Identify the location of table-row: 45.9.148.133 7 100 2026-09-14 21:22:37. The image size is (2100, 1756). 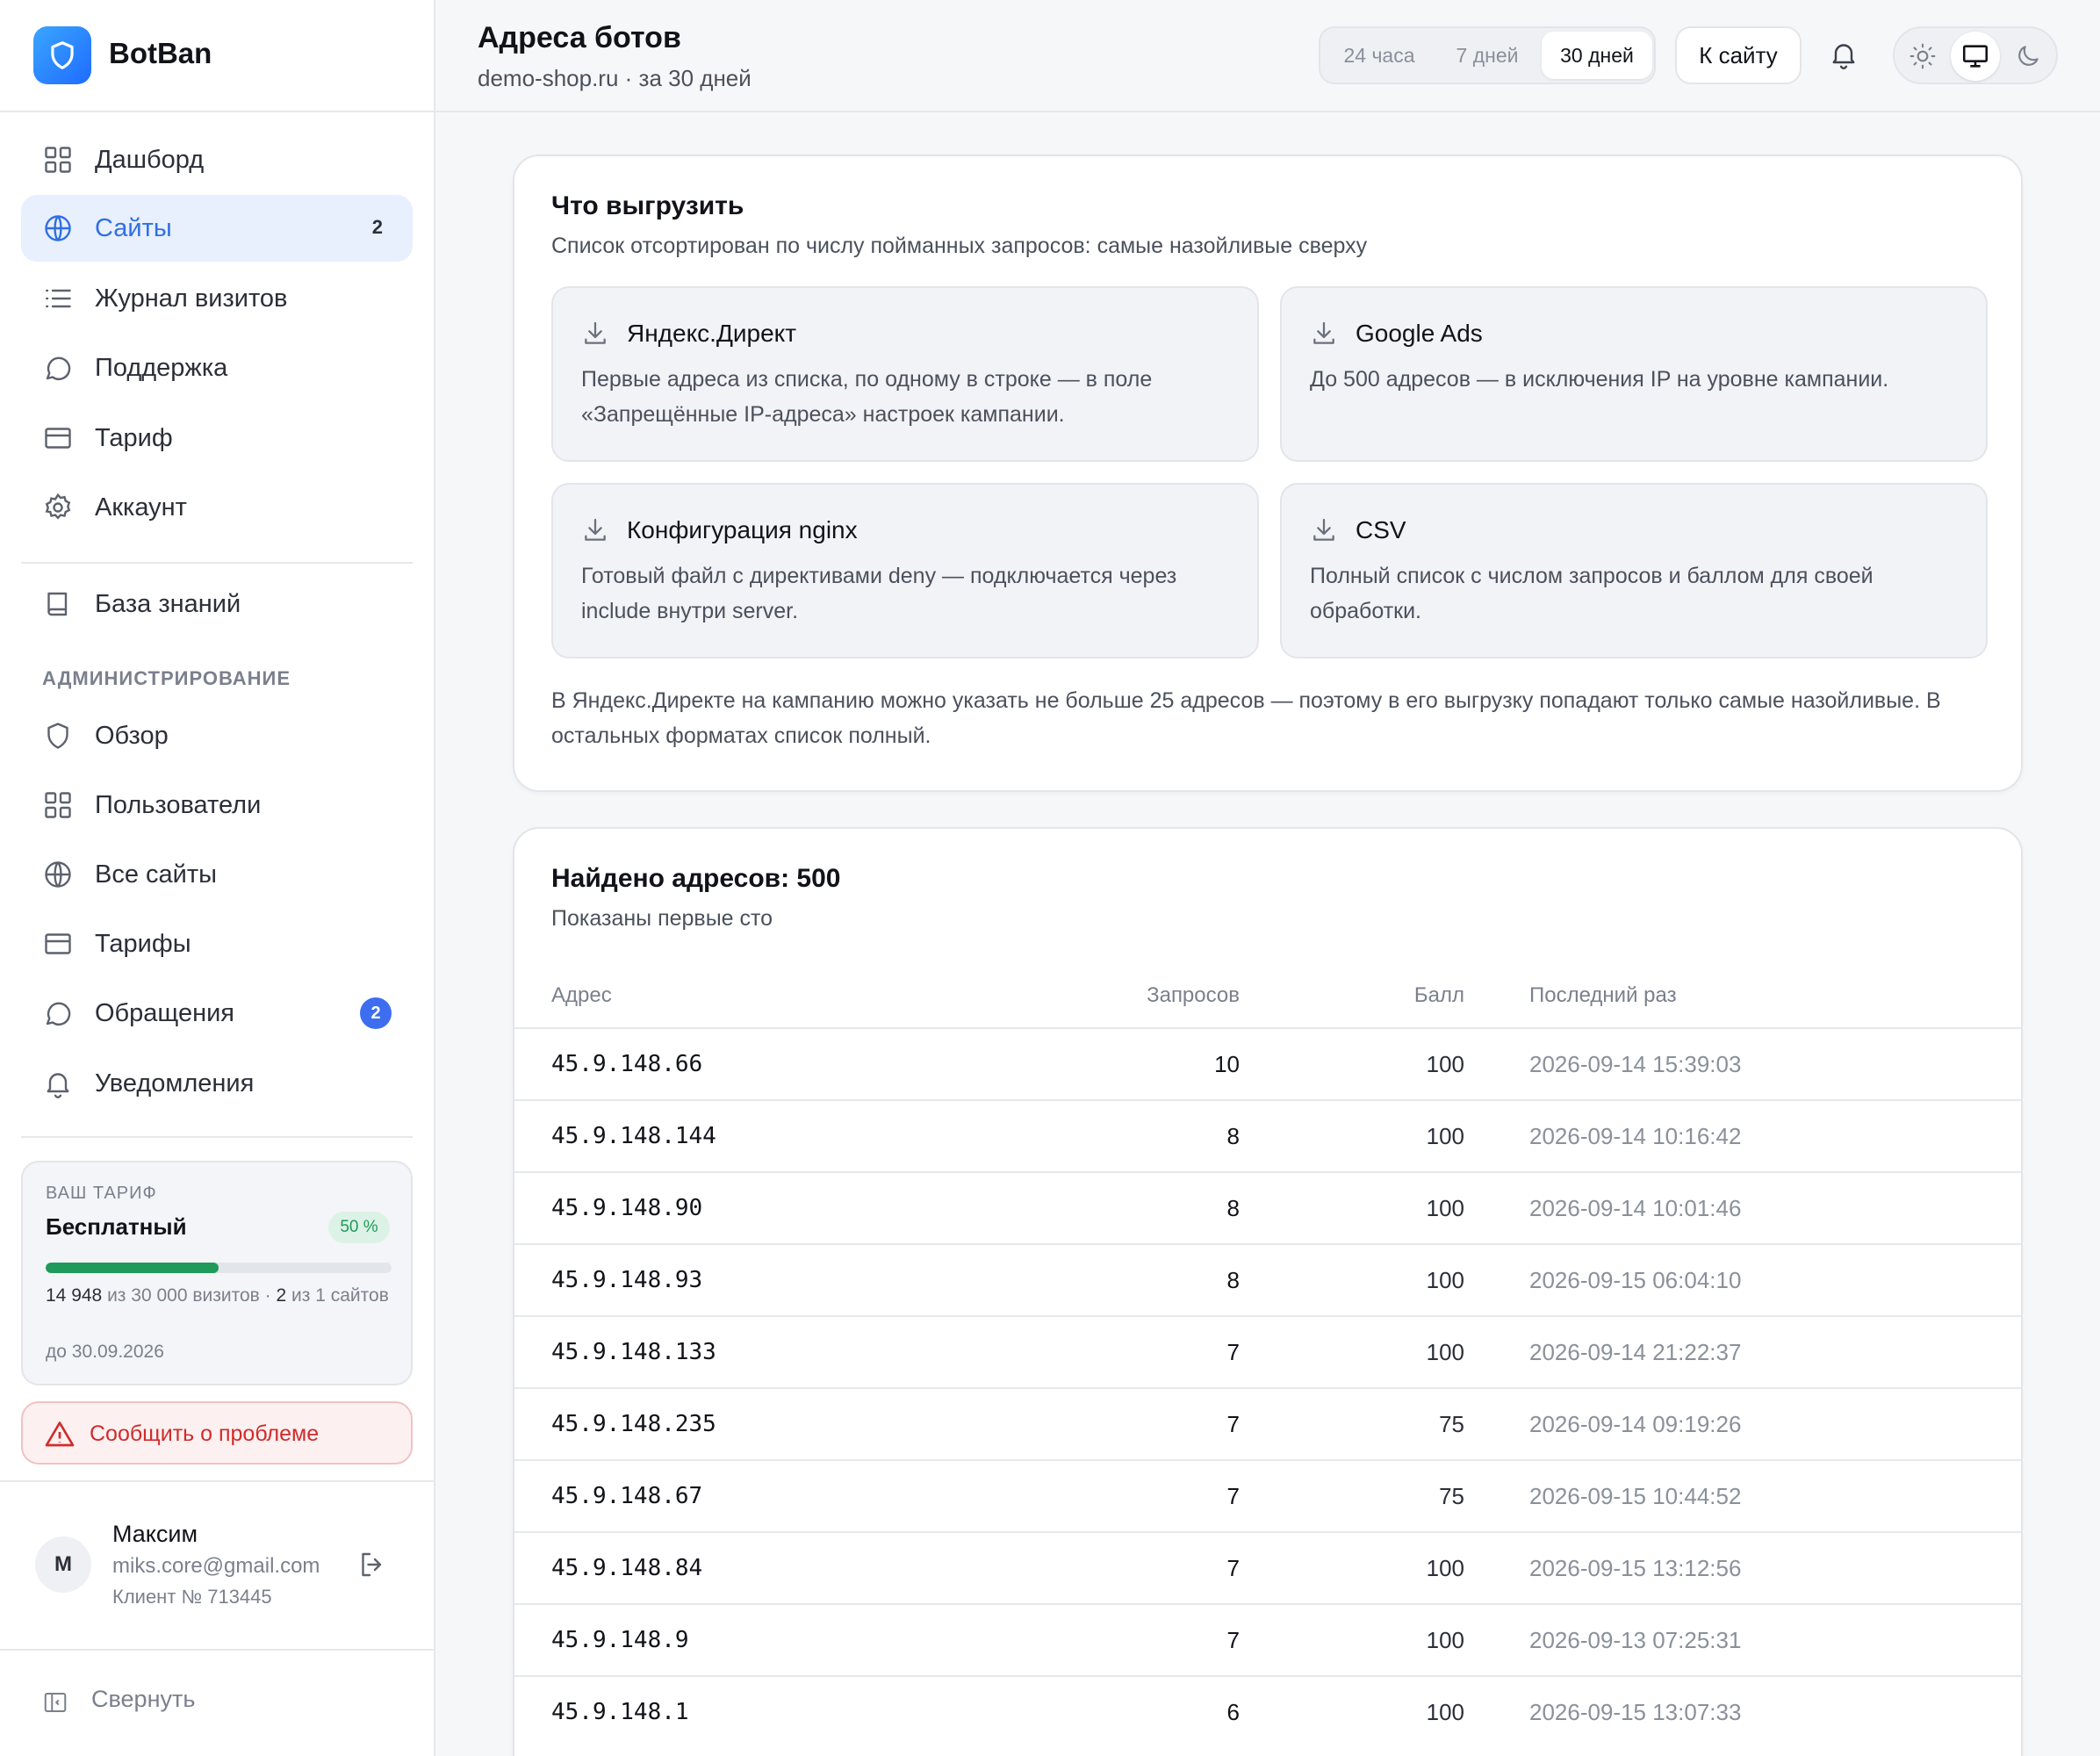
(1267, 1351).